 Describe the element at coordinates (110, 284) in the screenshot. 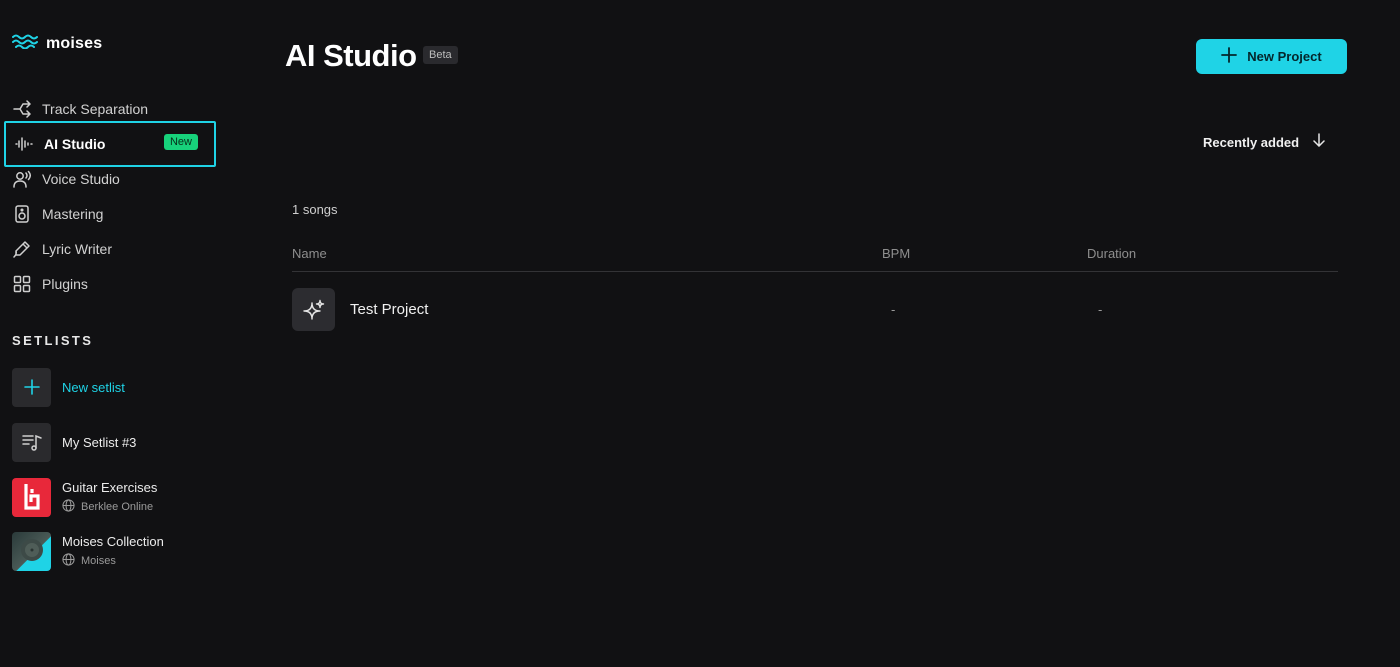

I see `sidebar-item-plugins: Plugins` at that location.